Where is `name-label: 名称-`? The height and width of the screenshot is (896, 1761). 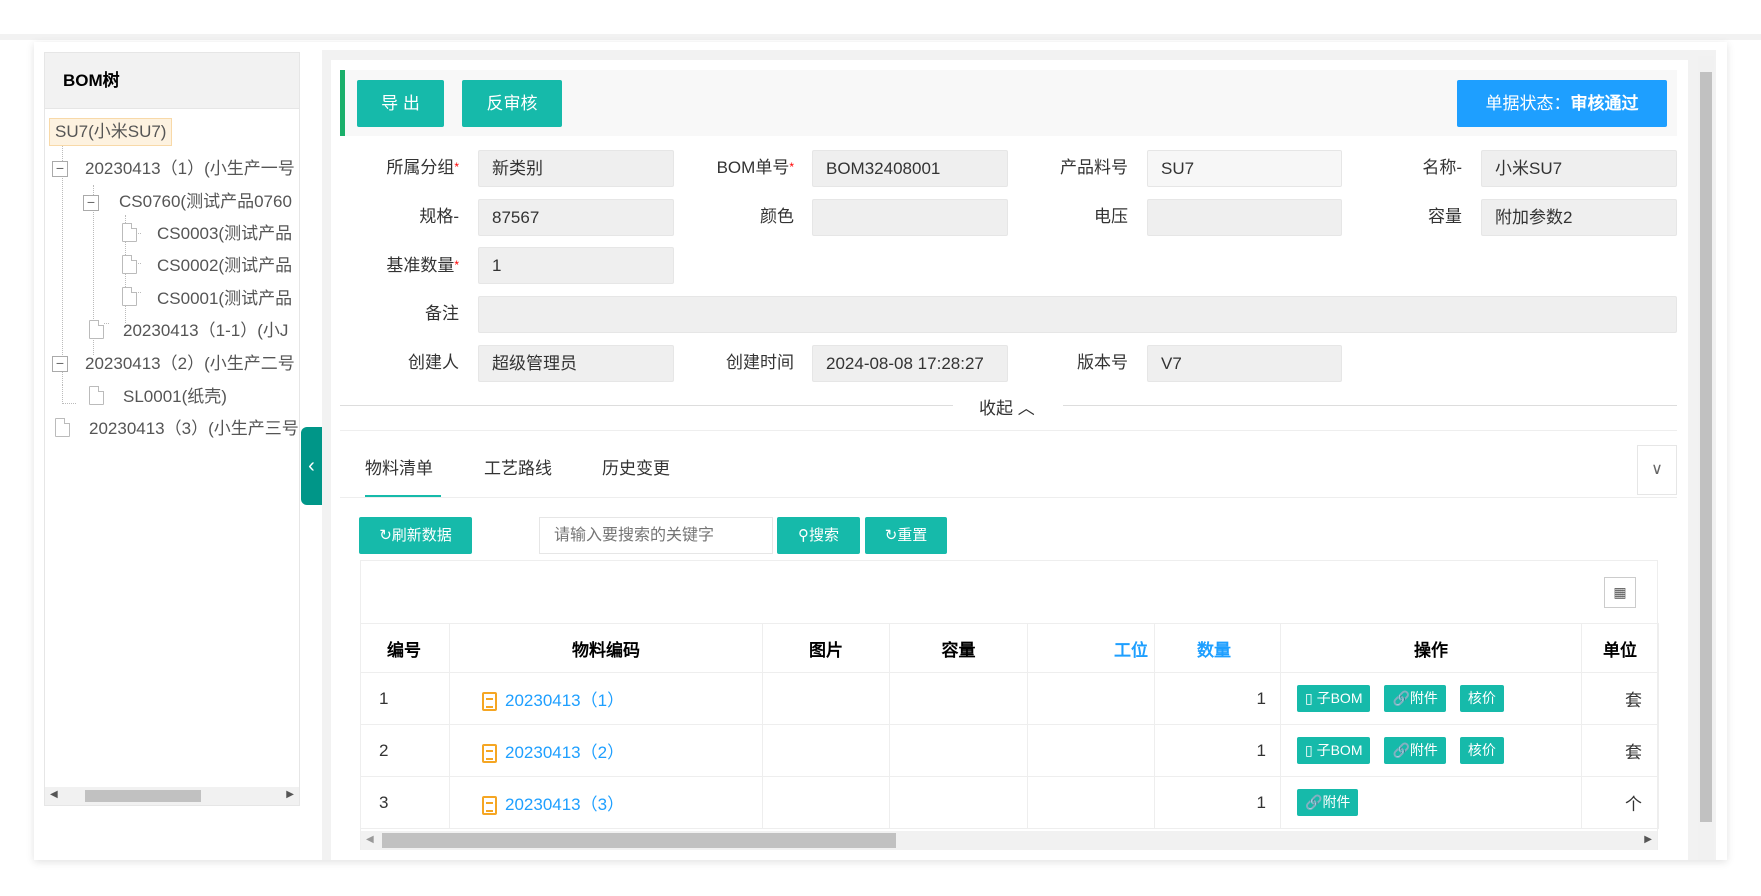
name-label: 名称- is located at coordinates (1442, 167).